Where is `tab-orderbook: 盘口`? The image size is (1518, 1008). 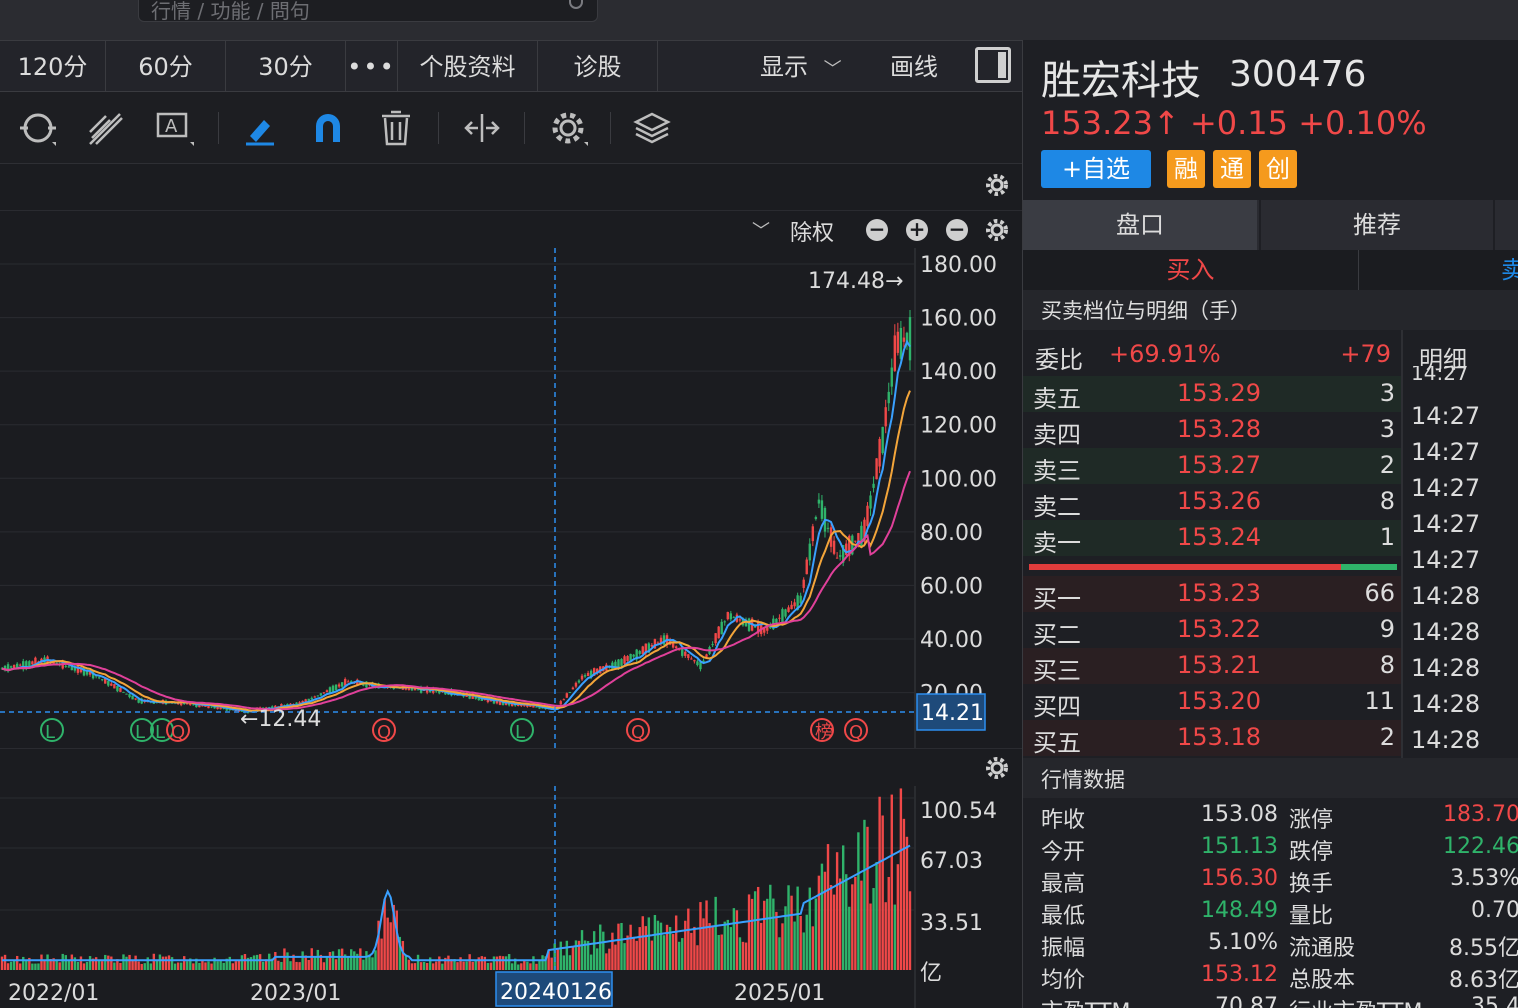
tab-orderbook: 盘口 is located at coordinates (1140, 225).